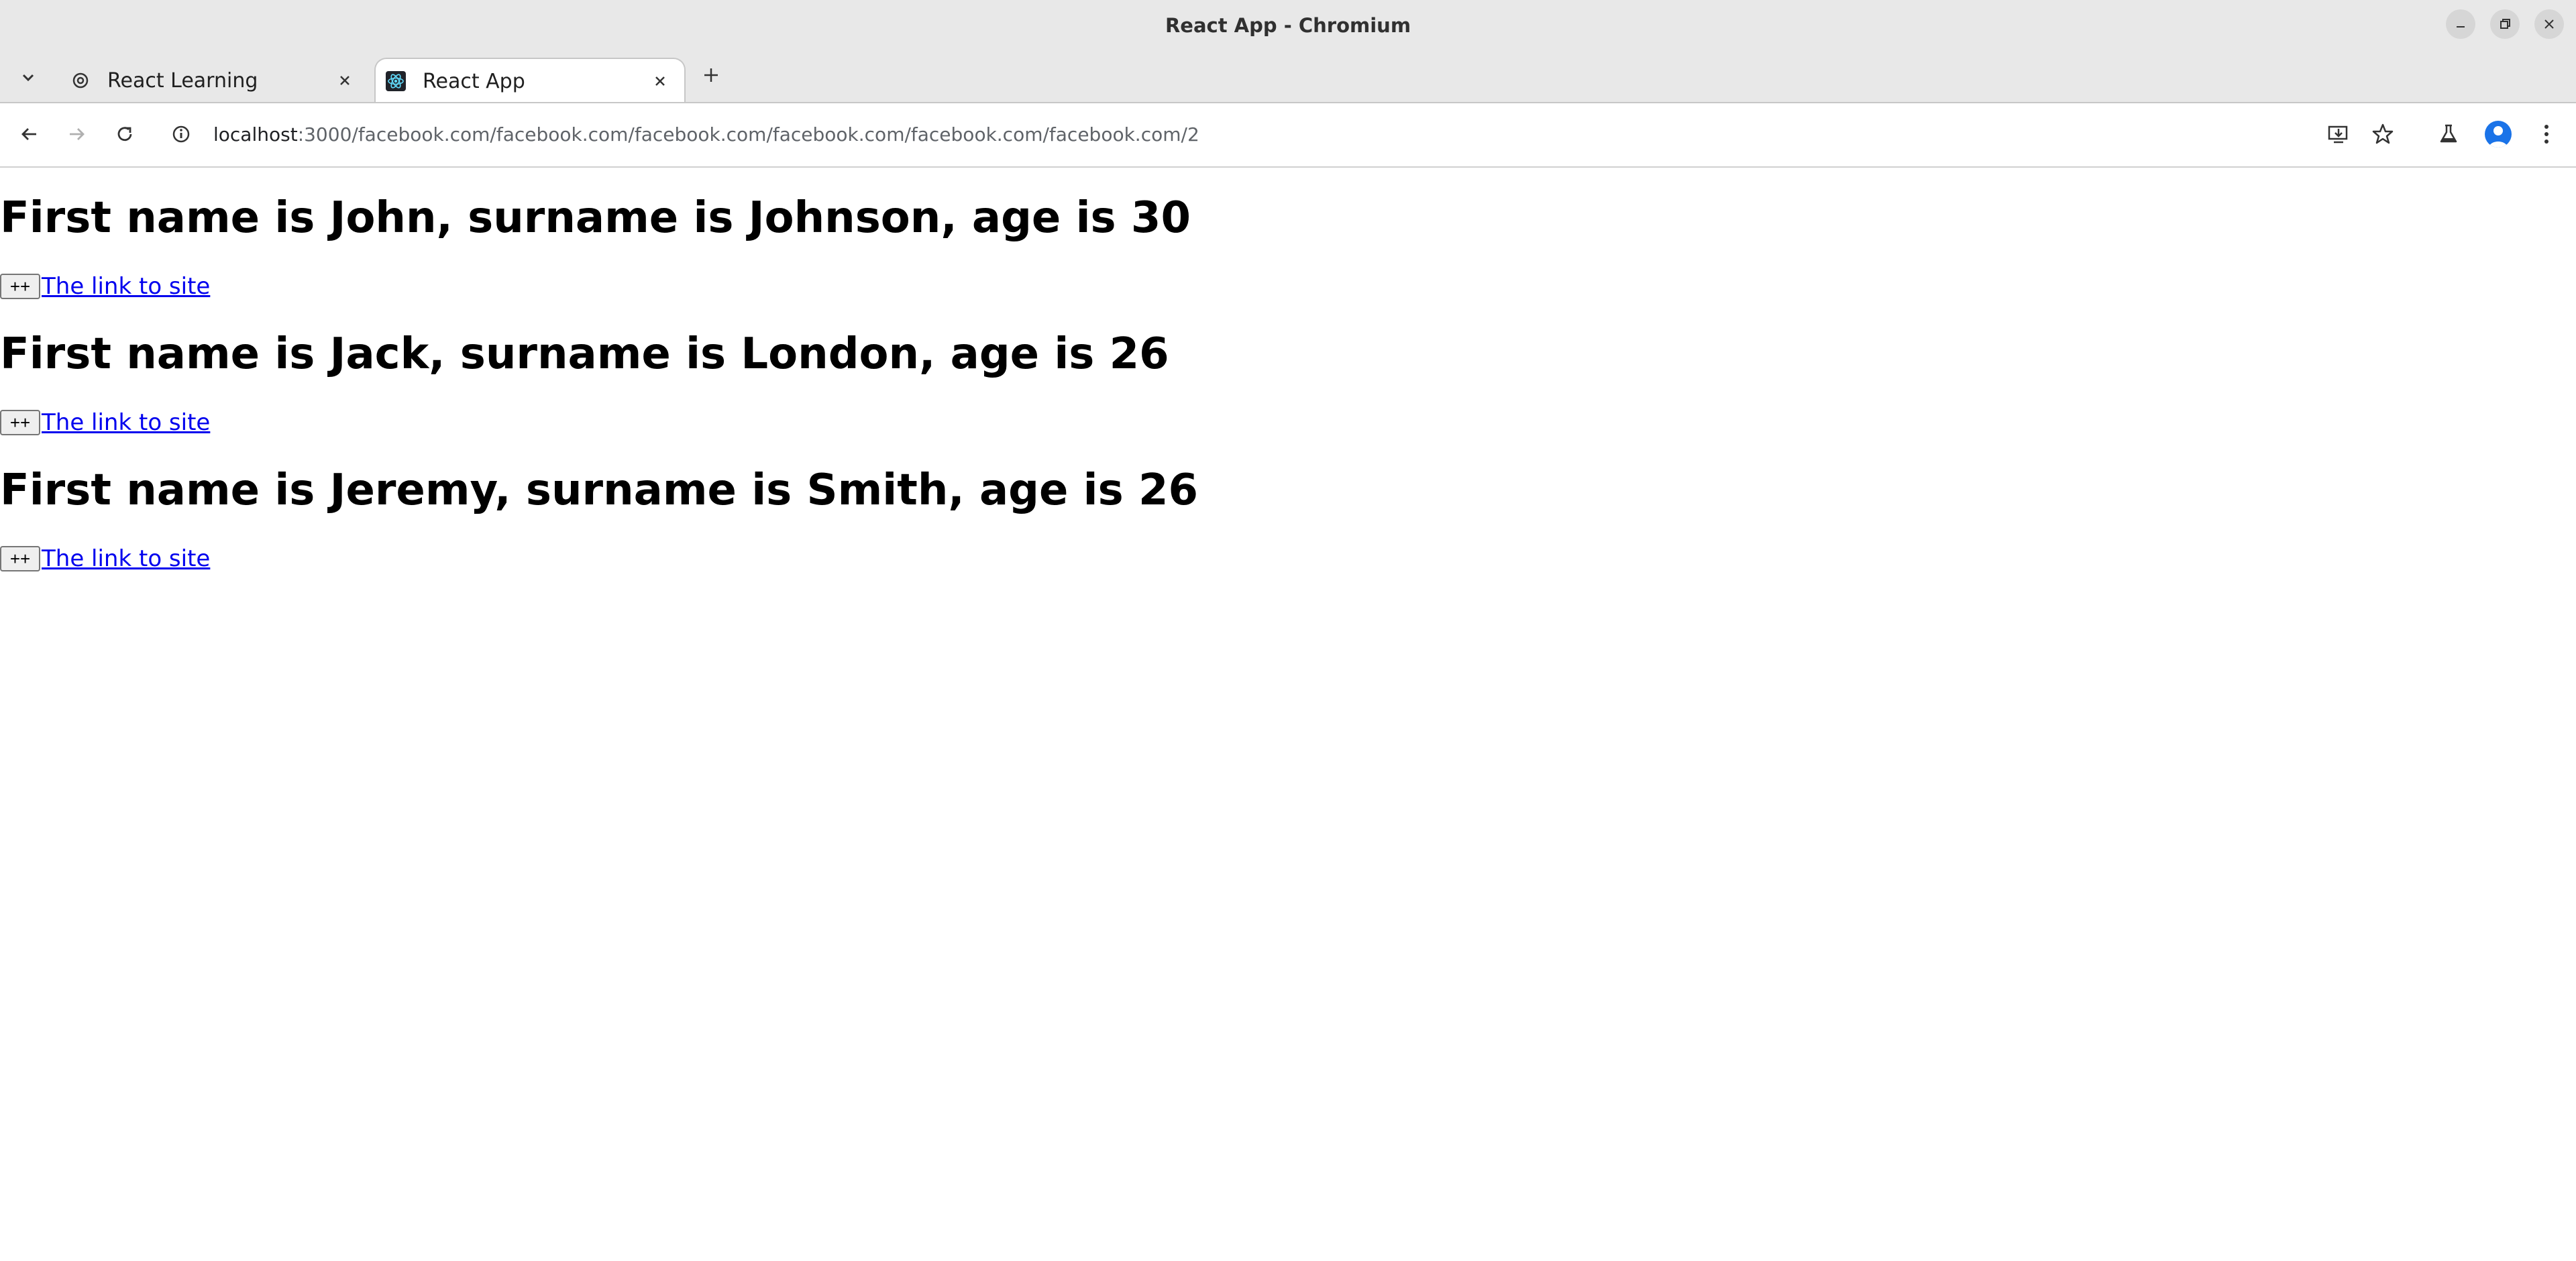 The width and height of the screenshot is (2576, 1261). I want to click on close-window-button, so click(2549, 24).